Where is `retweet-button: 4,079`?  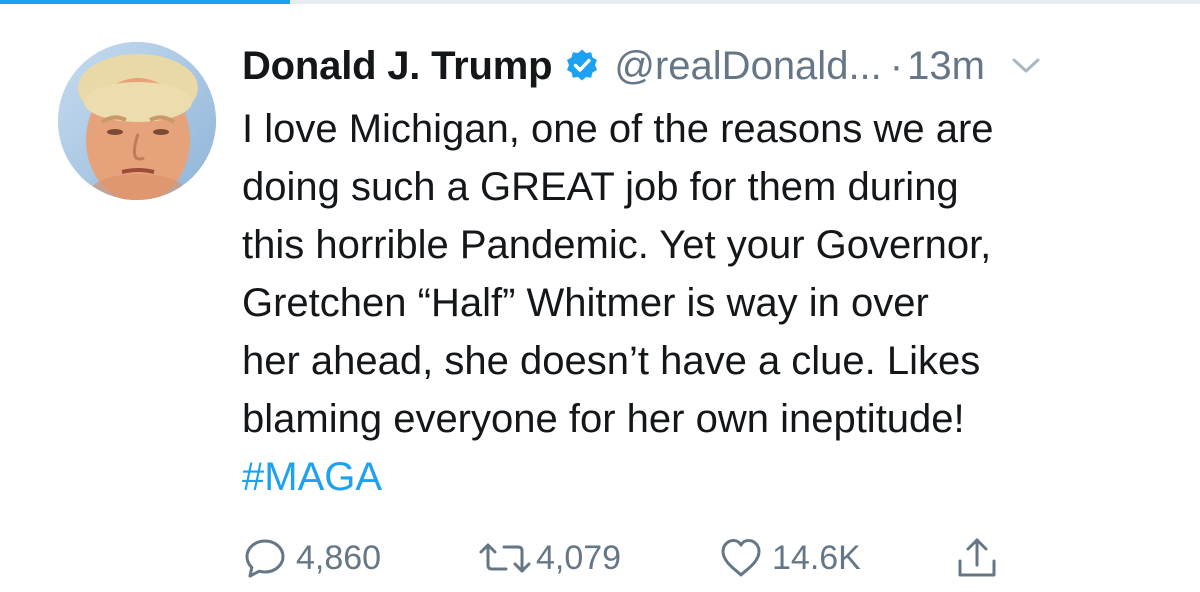
retweet-button: 4,079 is located at coordinates (548, 558).